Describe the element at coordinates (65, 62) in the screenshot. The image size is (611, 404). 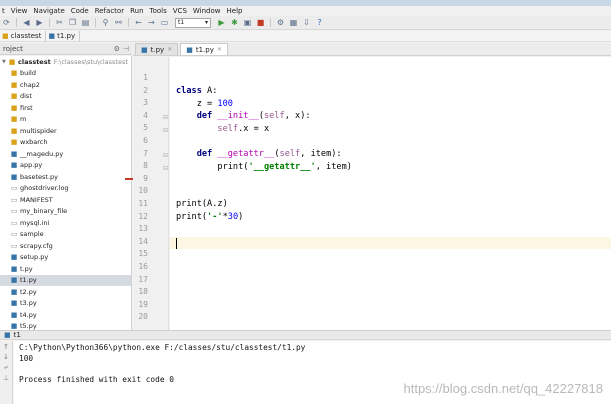
I see `tree-root: ▼ ■ classtest F:\classes\stu\classtest` at that location.